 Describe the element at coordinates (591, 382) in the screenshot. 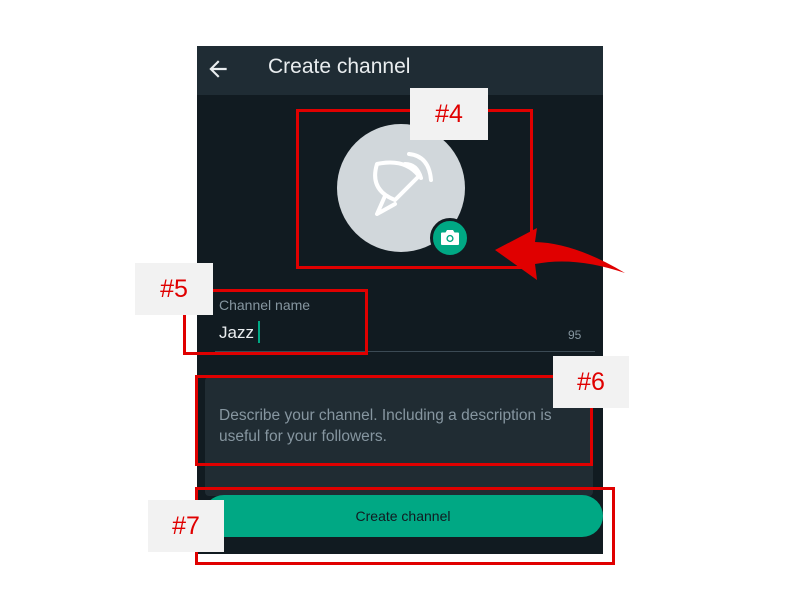

I see `annotation-label-6: #6` at that location.